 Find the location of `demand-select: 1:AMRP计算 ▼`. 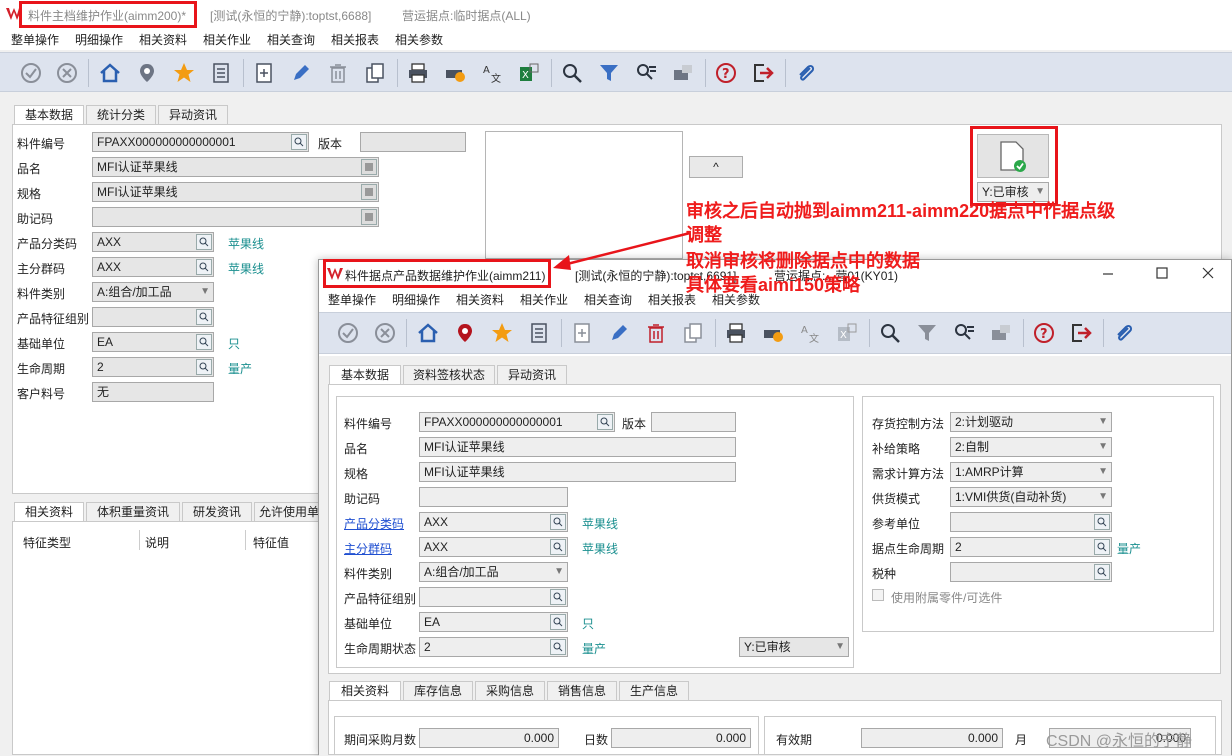

demand-select: 1:AMRP计算 ▼ is located at coordinates (1031, 472).